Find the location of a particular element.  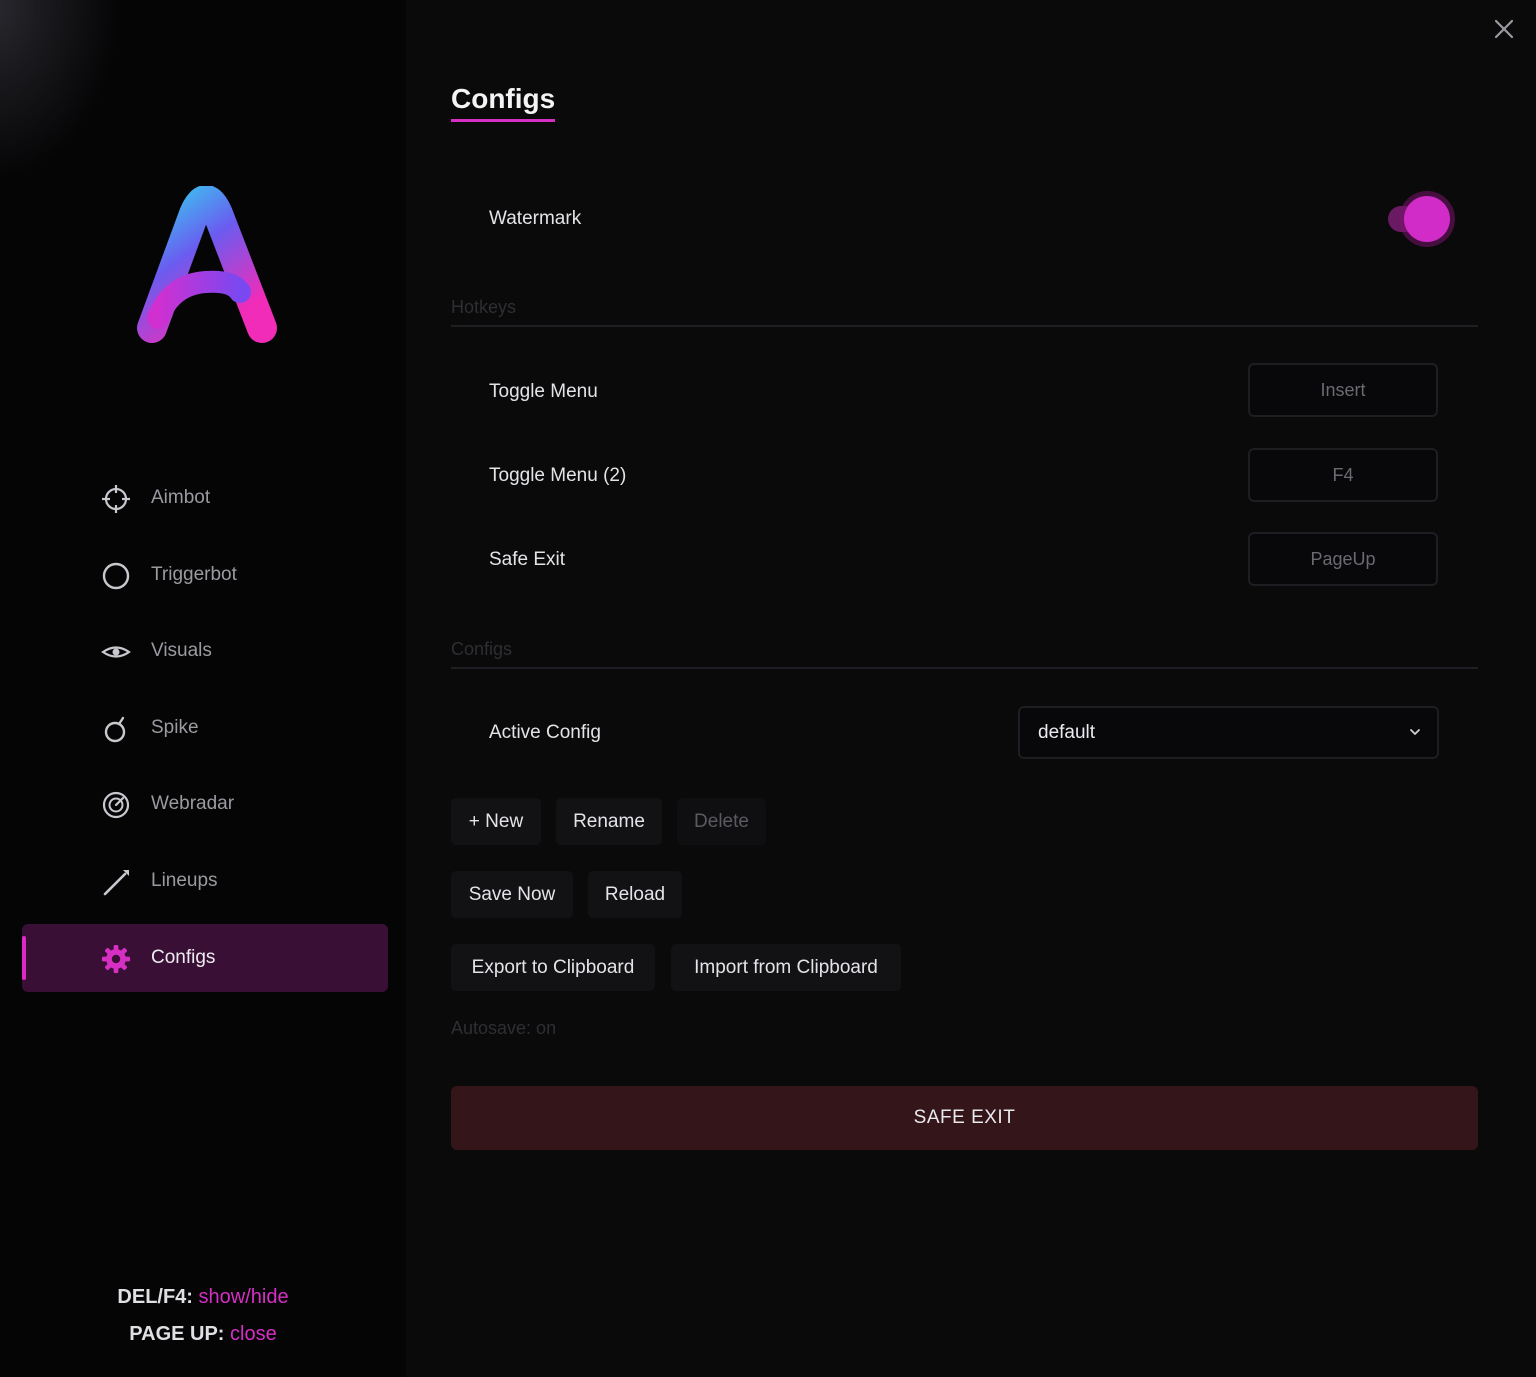

sidebar-item-spike: Spike is located at coordinates (205, 728).